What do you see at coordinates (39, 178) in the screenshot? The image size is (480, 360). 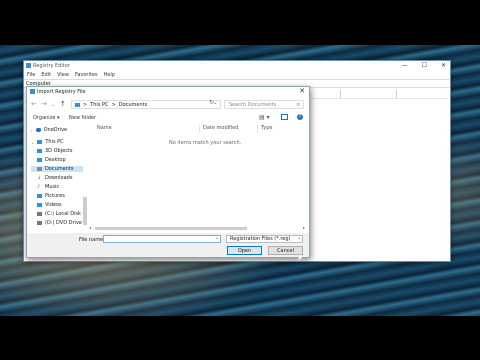 I see `download-icon: ↓` at bounding box center [39, 178].